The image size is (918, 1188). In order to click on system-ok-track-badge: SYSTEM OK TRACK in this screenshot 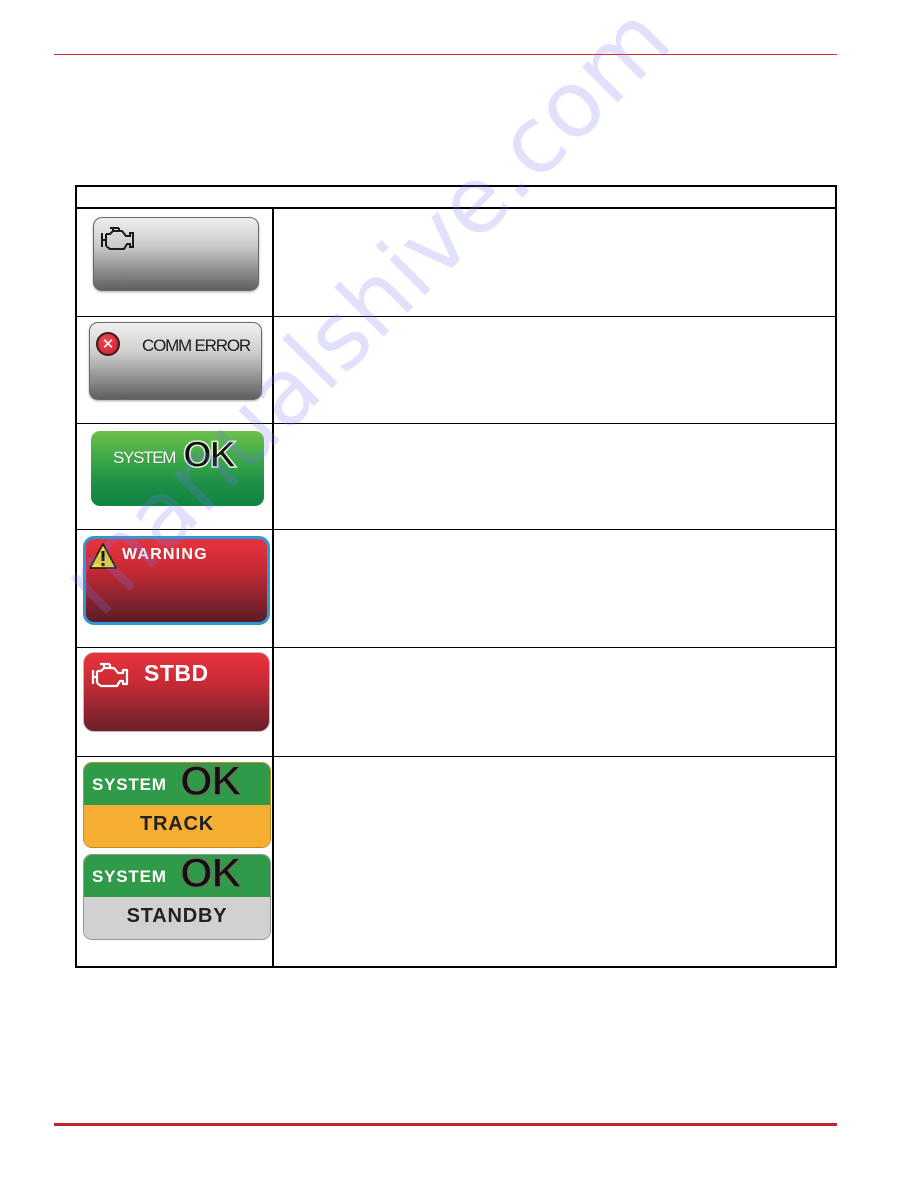, I will do `click(177, 805)`.